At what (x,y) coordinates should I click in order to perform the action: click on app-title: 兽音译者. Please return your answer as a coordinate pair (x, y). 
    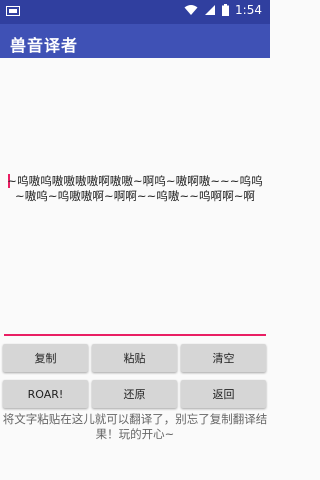
    Looking at the image, I should click on (44, 45).